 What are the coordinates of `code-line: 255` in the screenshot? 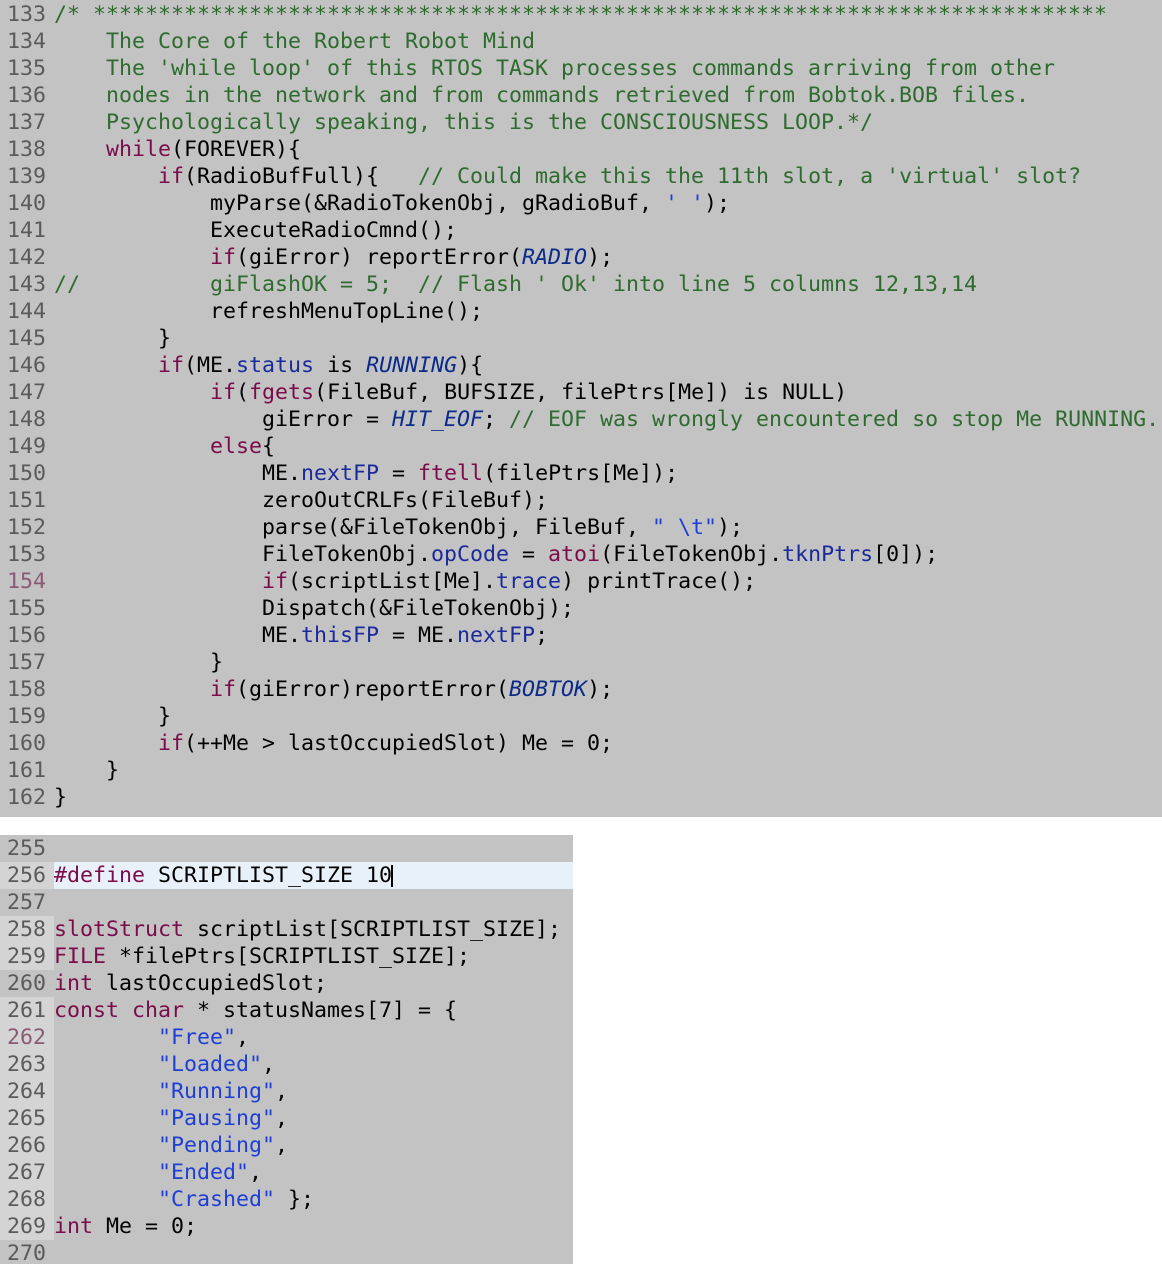 It's located at (27, 848).